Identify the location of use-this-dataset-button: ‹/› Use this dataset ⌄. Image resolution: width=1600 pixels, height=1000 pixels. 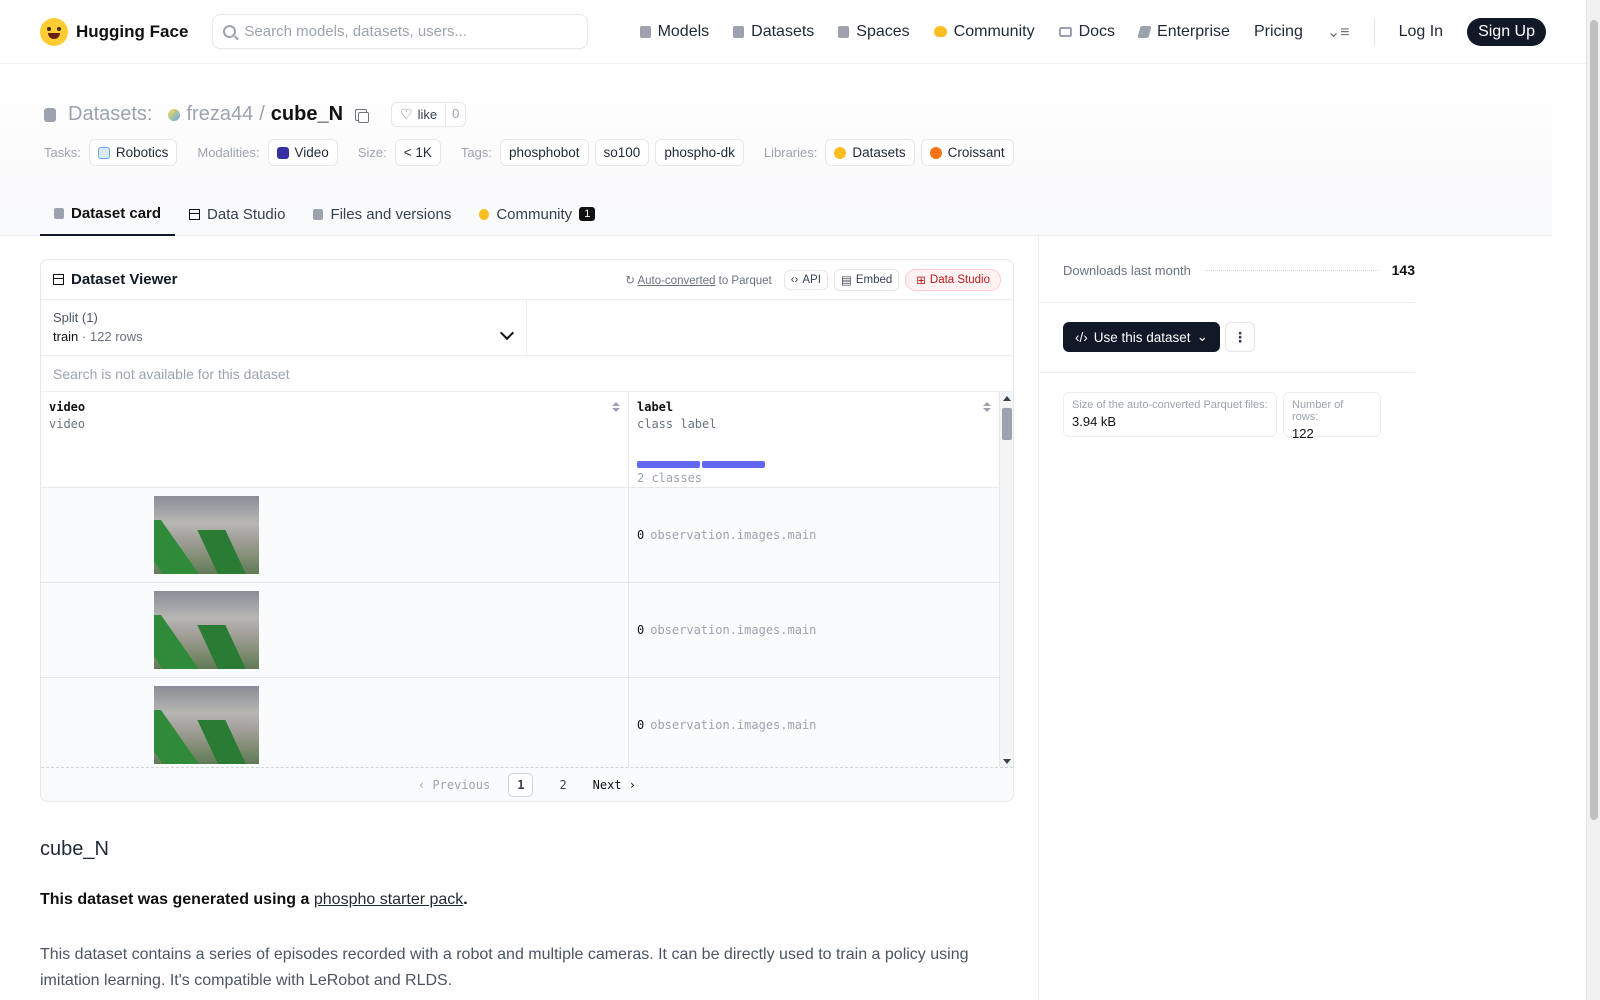
(1141, 337).